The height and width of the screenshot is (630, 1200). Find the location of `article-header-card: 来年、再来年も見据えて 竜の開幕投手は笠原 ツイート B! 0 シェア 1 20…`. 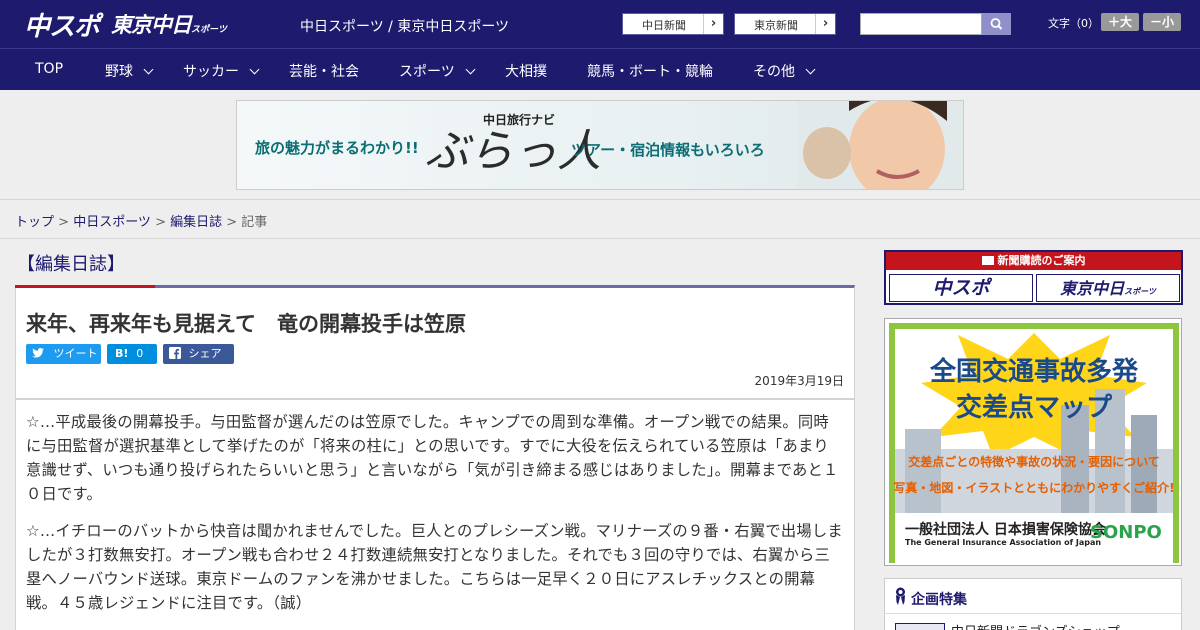

article-header-card: 来年、再来年も見据えて 竜の開幕投手は笠原 ツイート B! 0 シェア 1 20… is located at coordinates (435, 342).